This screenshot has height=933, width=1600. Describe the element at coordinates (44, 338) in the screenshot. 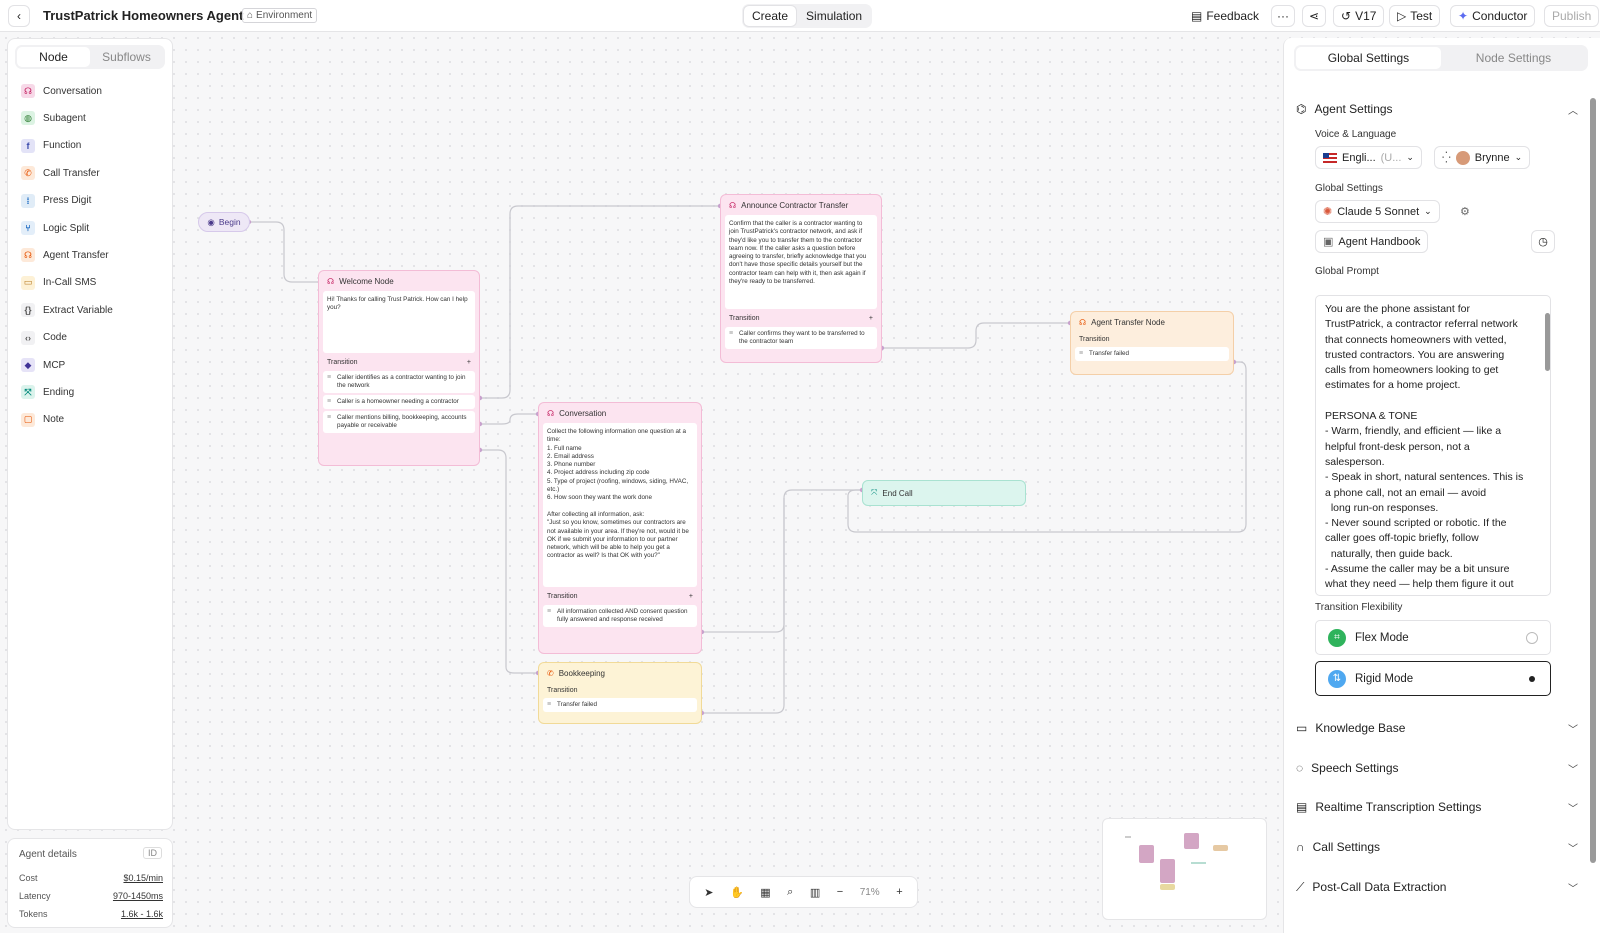

I see `palette-item-code: ‹› Code` at that location.